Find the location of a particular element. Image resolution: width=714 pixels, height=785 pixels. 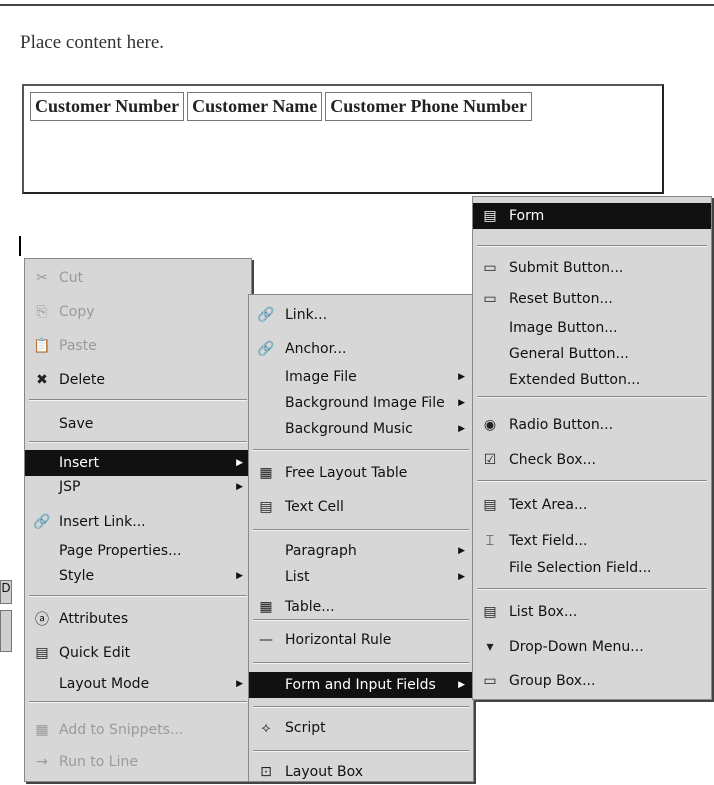

delete-icon: ✖ is located at coordinates (42, 380).